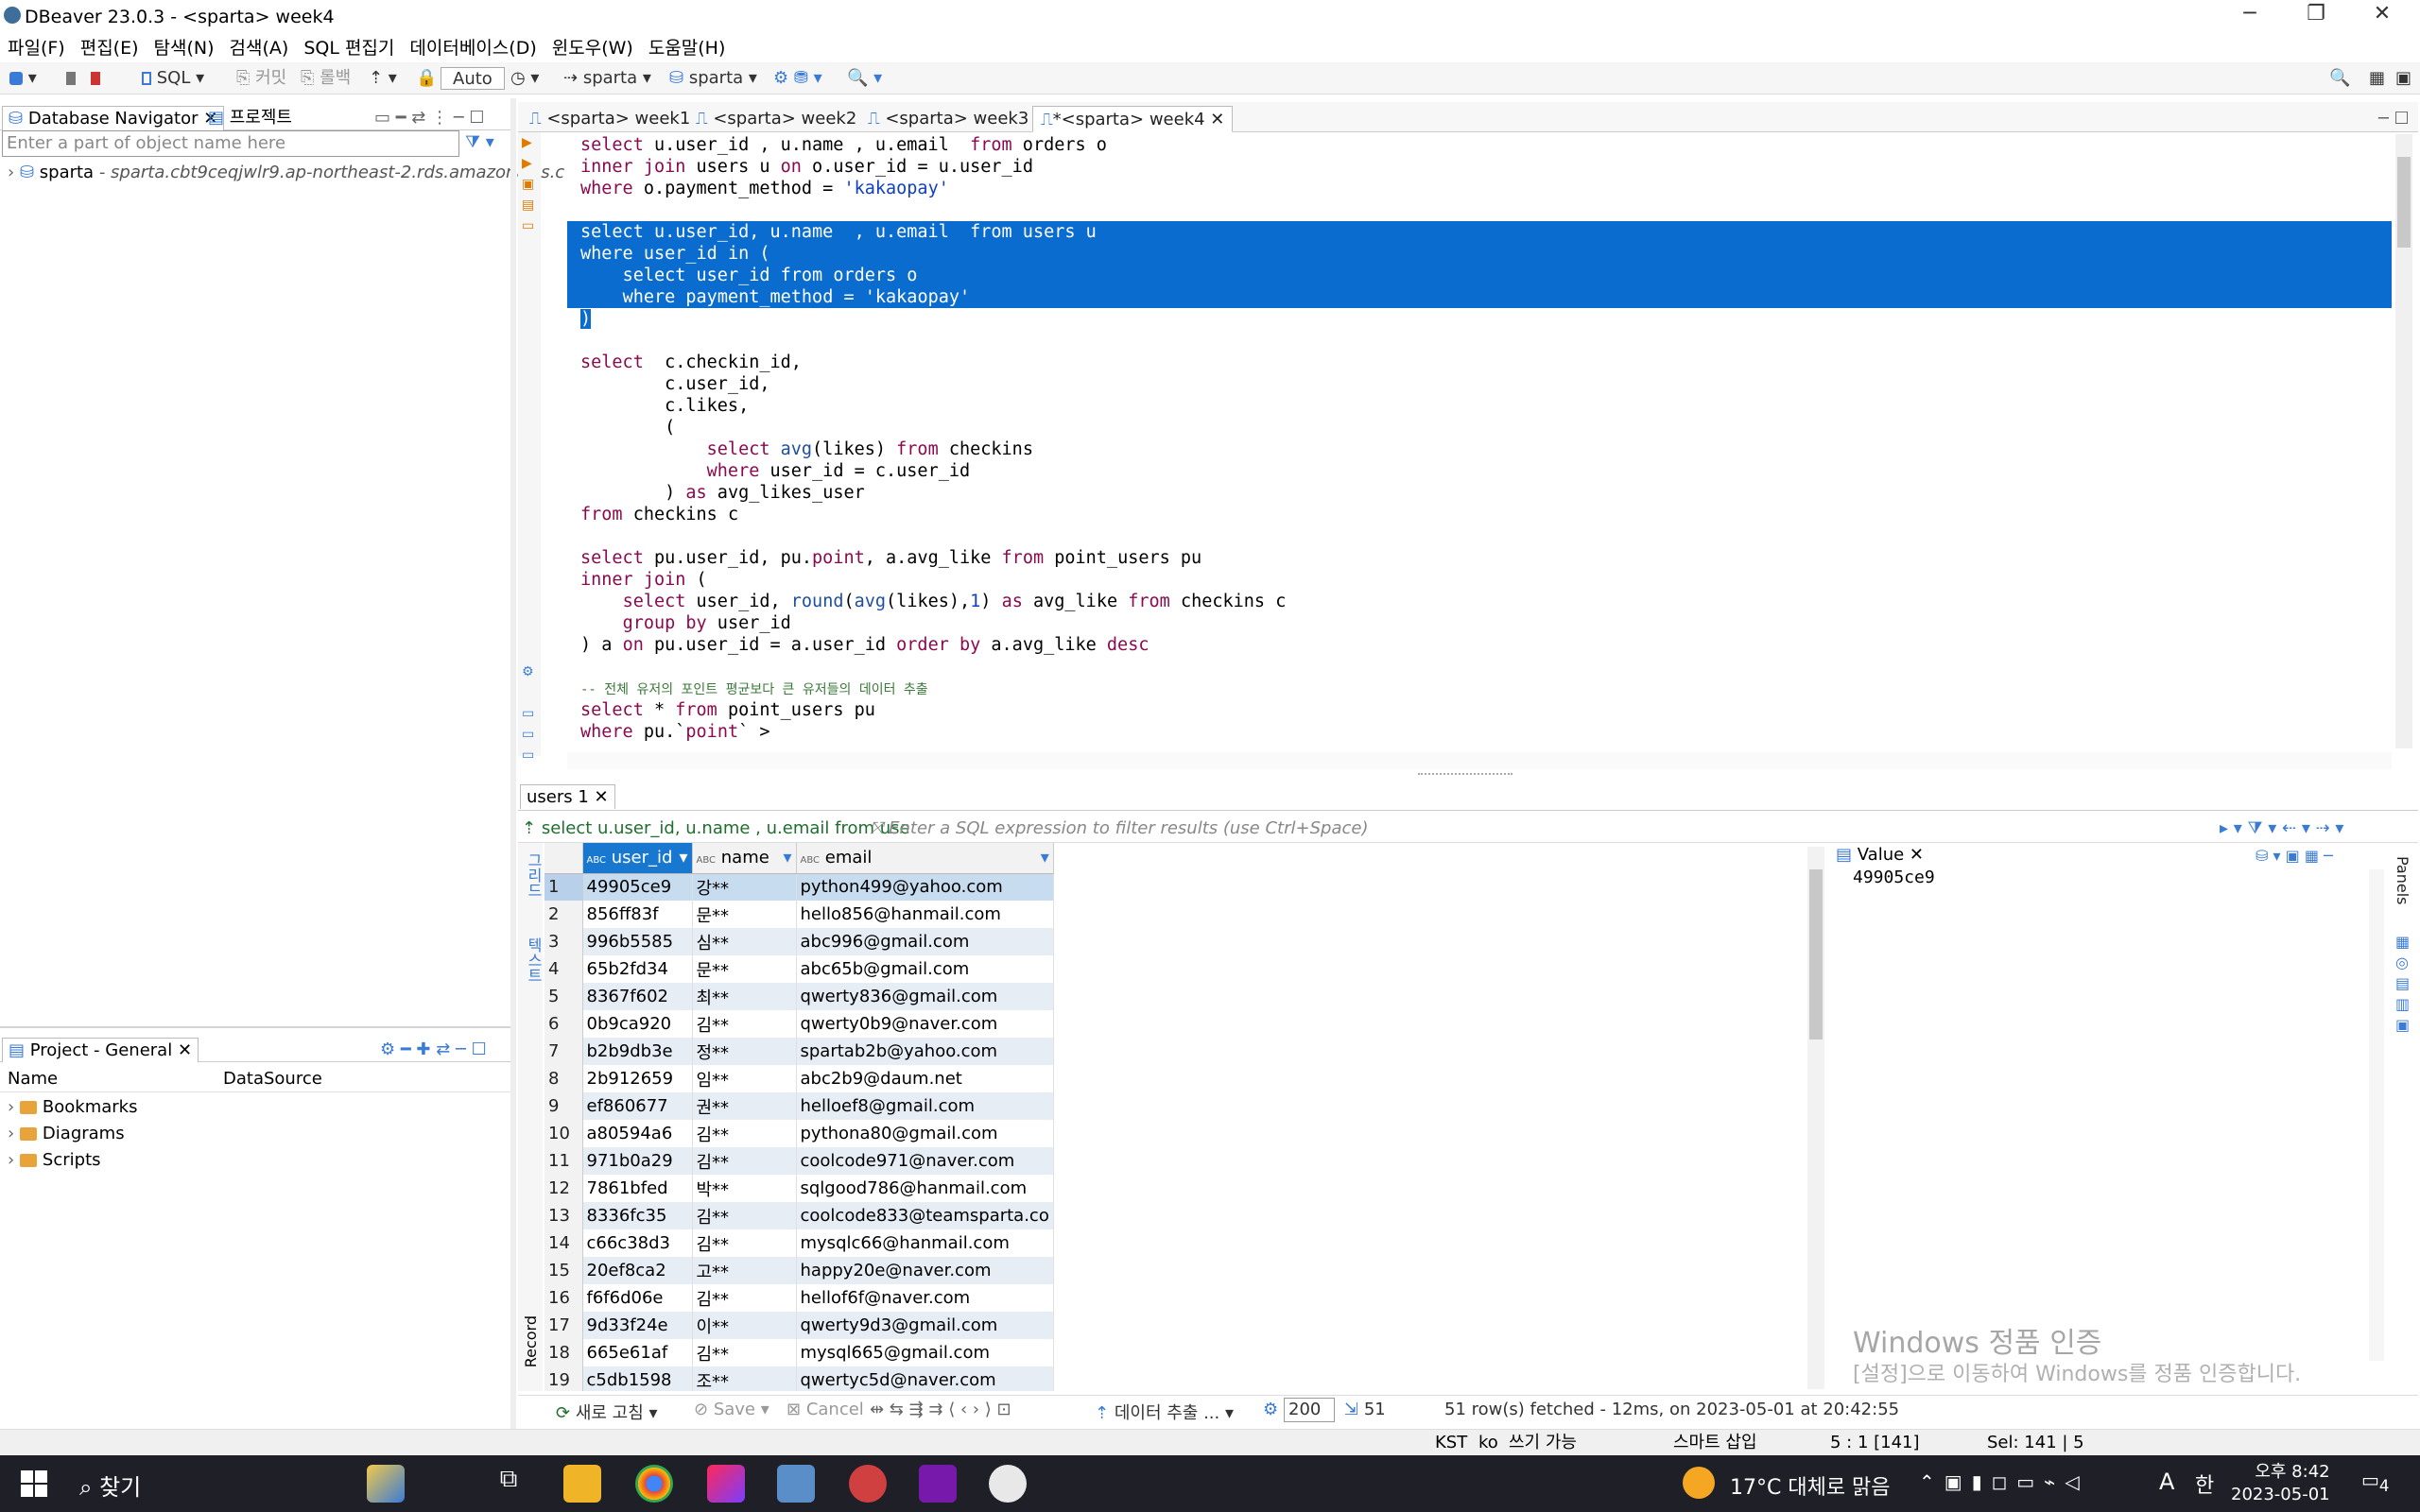  I want to click on table-row: 15 20ef8ca2 고** happy20e@naver.com, so click(799, 1270).